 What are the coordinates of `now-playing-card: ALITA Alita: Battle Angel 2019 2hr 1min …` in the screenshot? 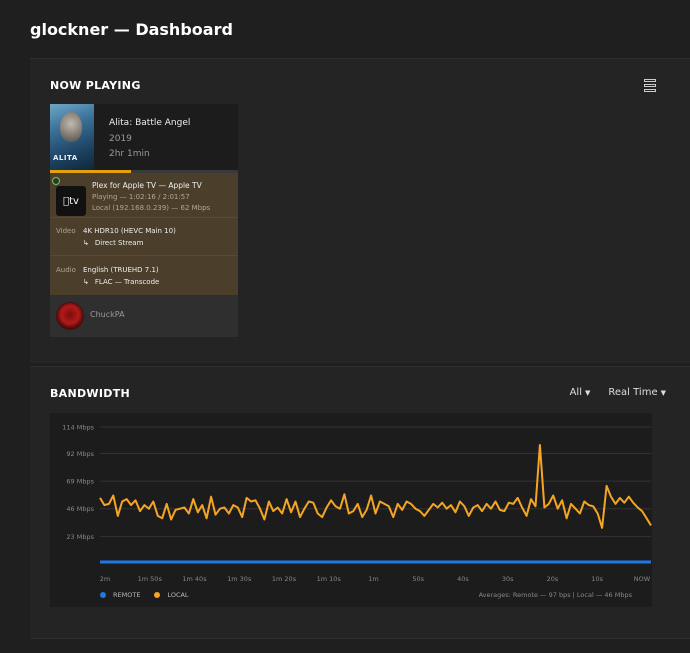 It's located at (144, 220).